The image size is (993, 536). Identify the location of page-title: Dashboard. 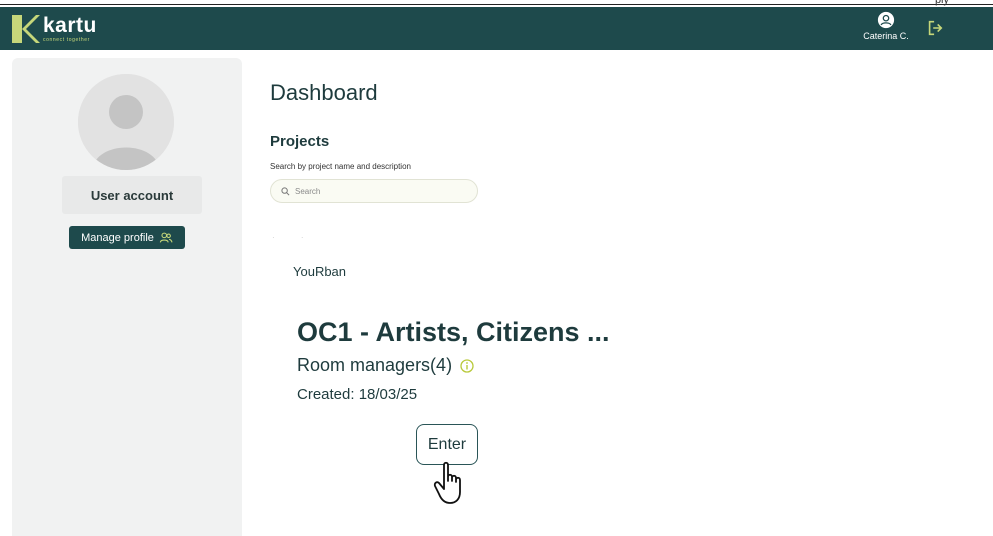
(324, 92).